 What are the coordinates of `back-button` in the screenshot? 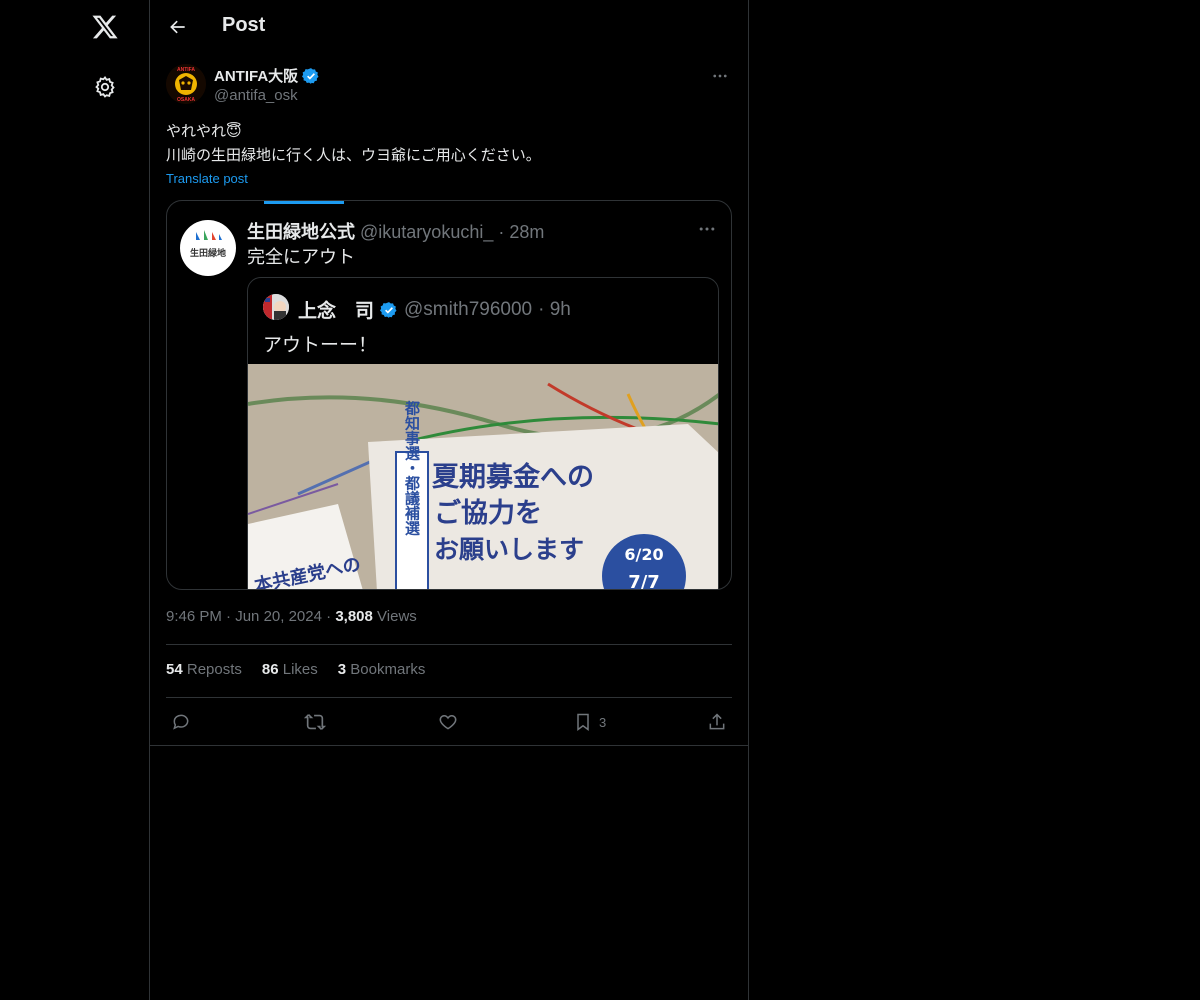 It's located at (178, 27).